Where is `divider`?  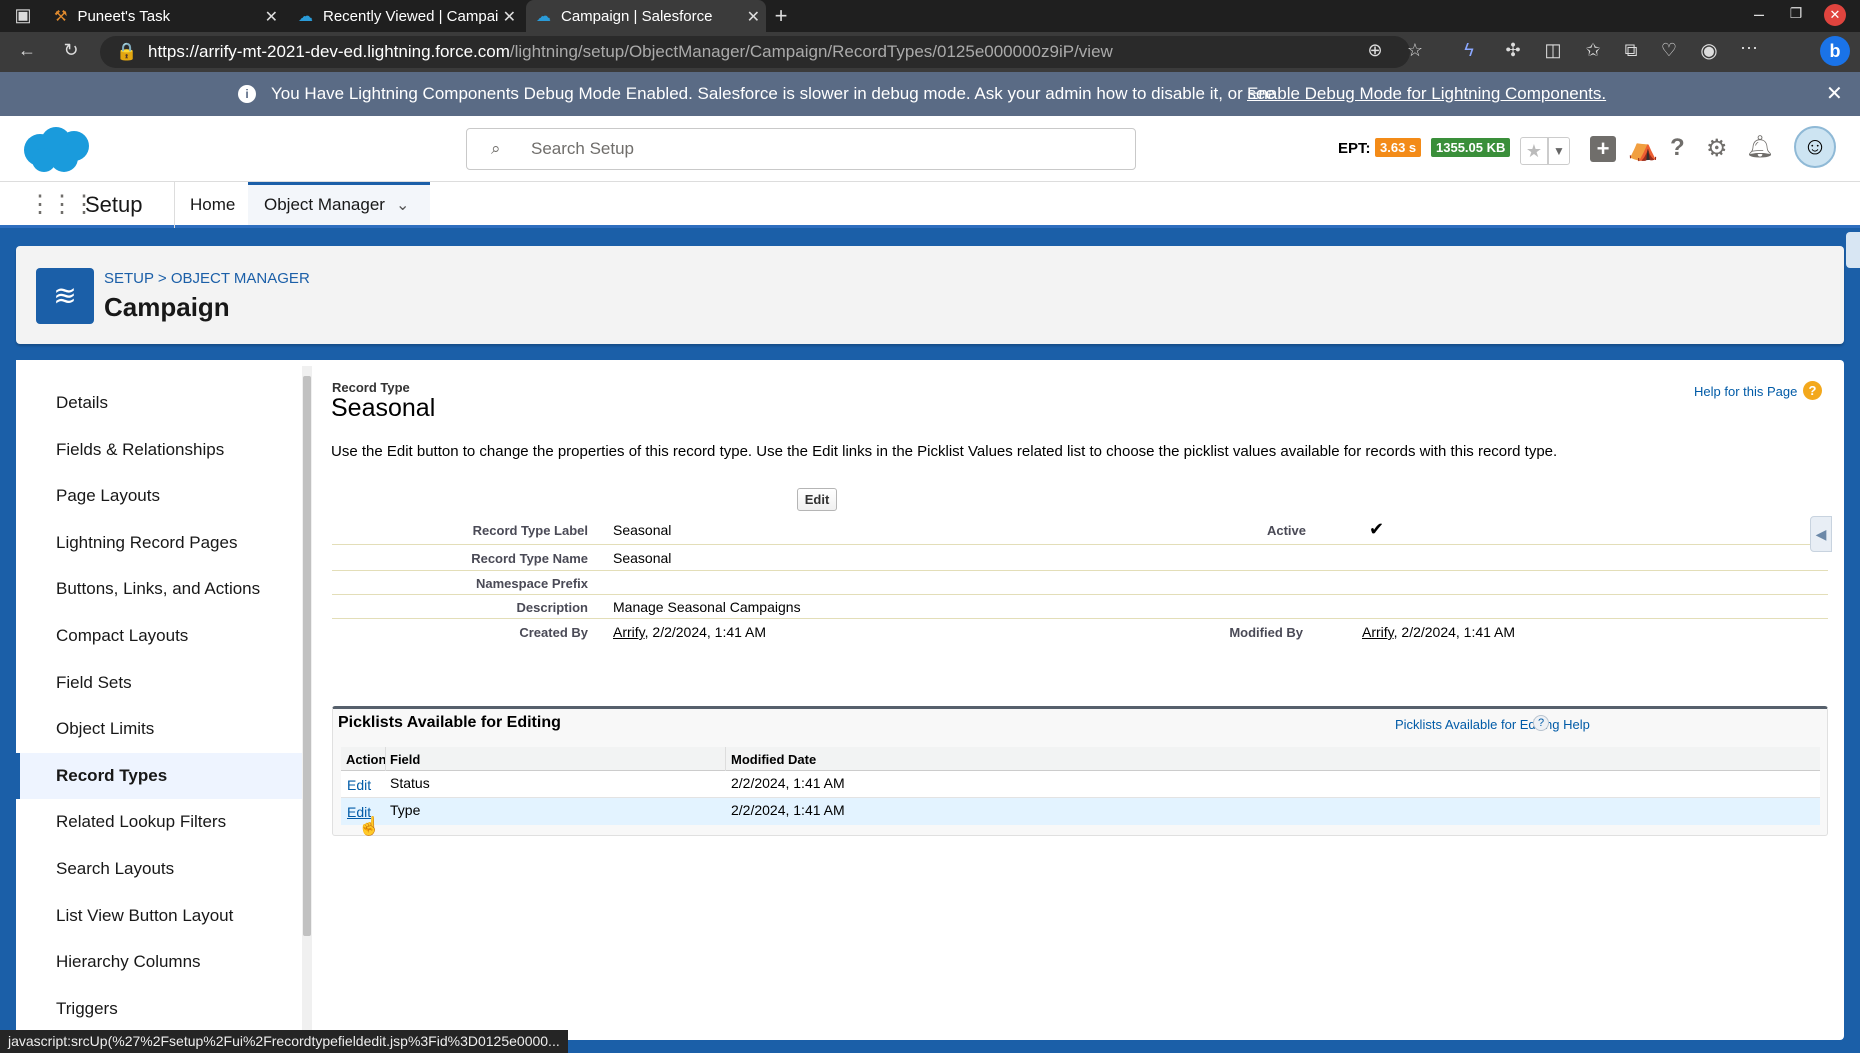 divider is located at coordinates (1080, 594).